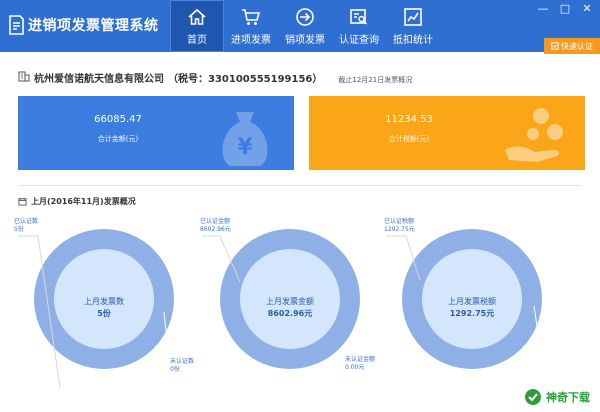 The height and width of the screenshot is (412, 600). What do you see at coordinates (300, 185) in the screenshot?
I see `section-divider` at bounding box center [300, 185].